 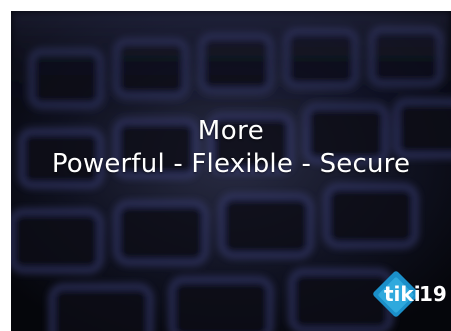 What do you see at coordinates (231, 131) in the screenshot?
I see `headline-line-more: More` at bounding box center [231, 131].